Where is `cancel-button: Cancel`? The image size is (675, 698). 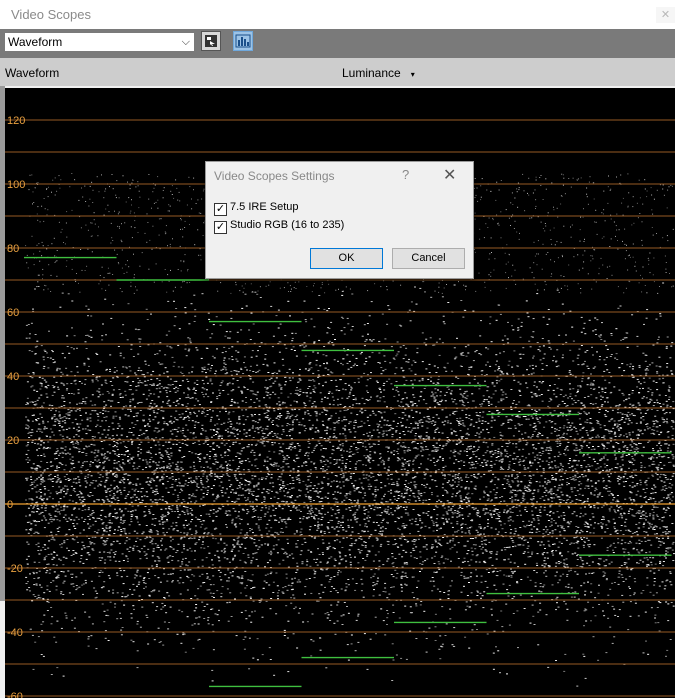 cancel-button: Cancel is located at coordinates (428, 258).